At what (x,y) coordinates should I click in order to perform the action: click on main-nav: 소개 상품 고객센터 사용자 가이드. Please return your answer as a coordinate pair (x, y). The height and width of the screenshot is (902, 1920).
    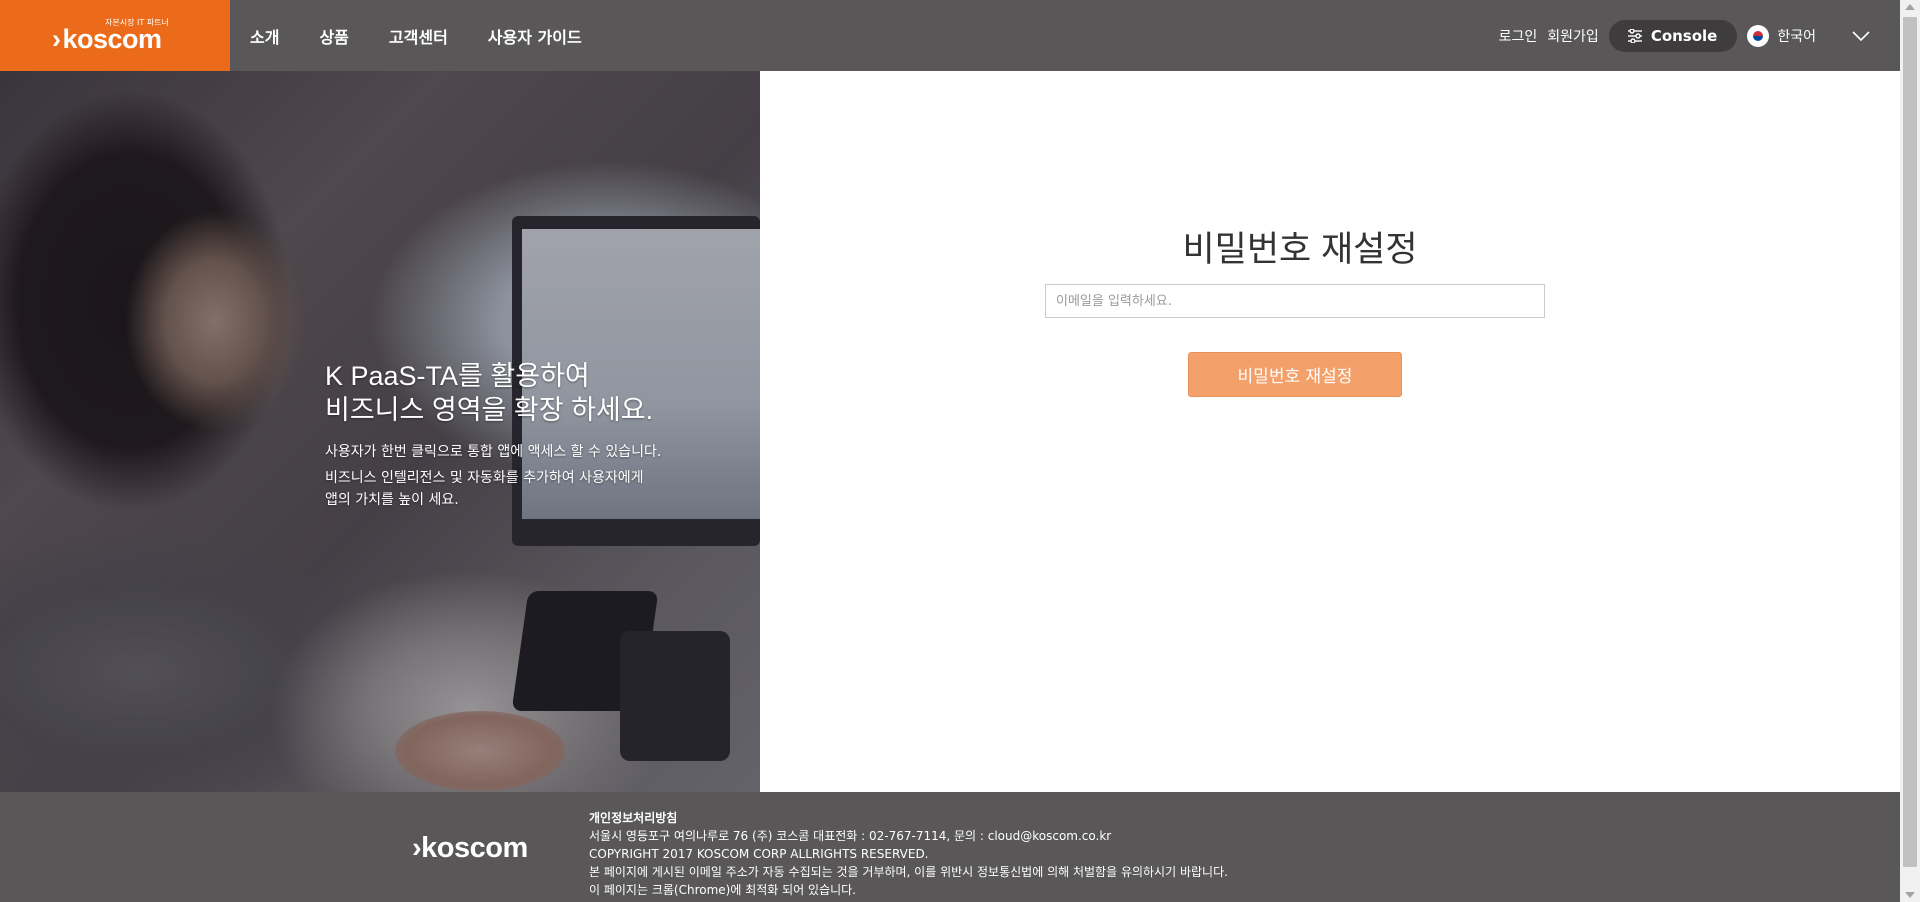
    Looking at the image, I should click on (436, 35).